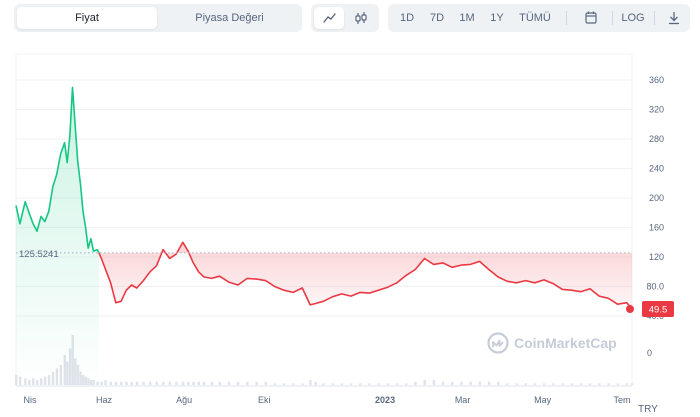 This screenshot has width=700, height=417. I want to click on reference-price-label: 125.5241, so click(39, 254).